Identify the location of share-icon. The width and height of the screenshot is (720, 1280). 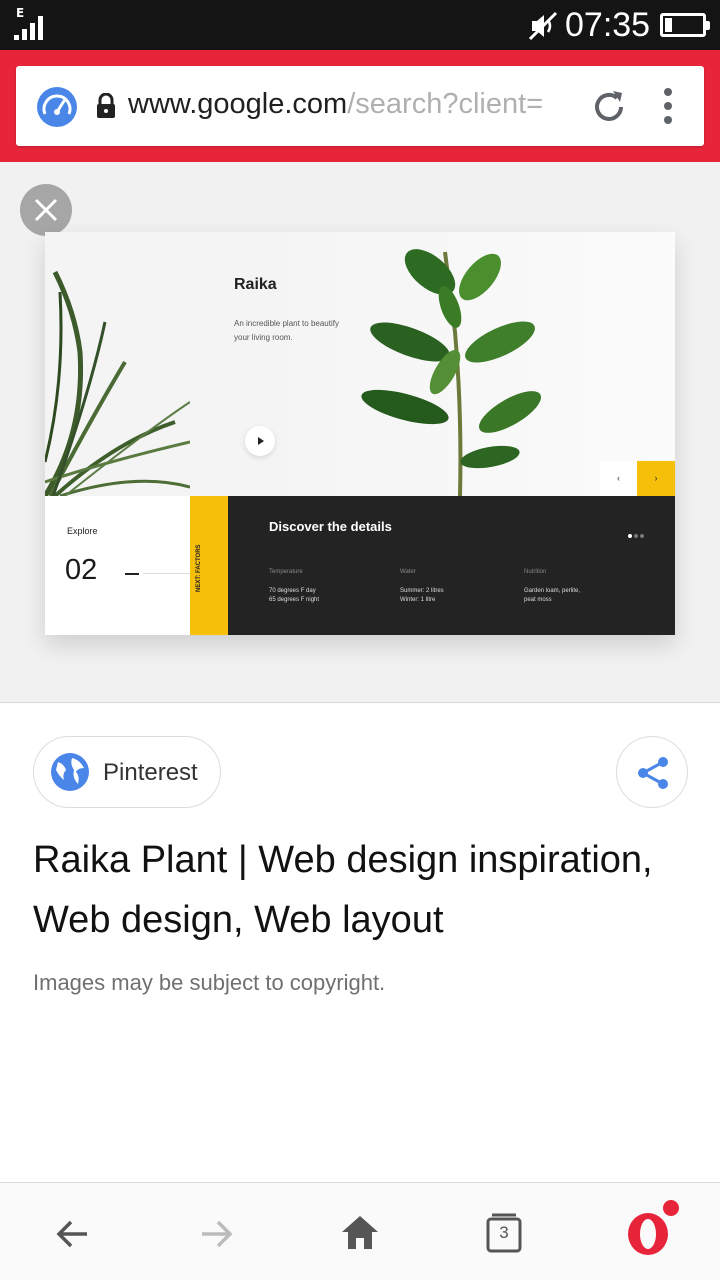
(653, 773).